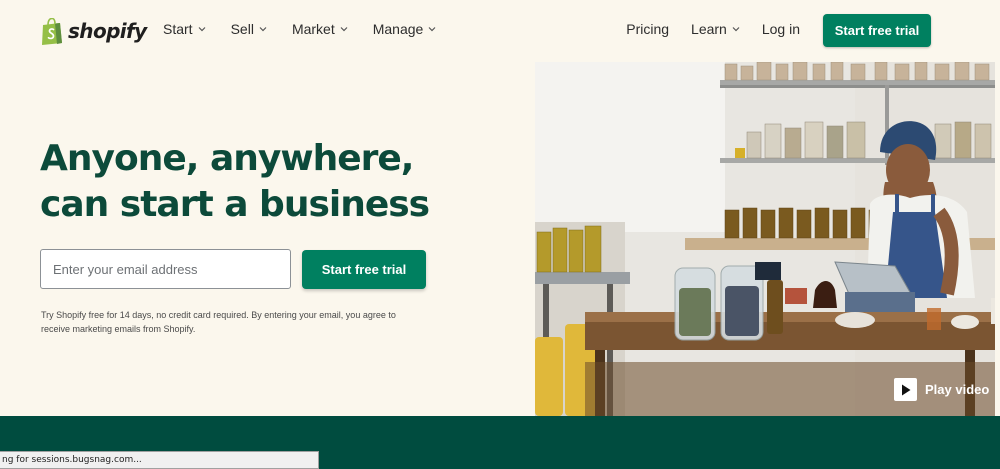  I want to click on nav-item-login: Log in, so click(781, 29).